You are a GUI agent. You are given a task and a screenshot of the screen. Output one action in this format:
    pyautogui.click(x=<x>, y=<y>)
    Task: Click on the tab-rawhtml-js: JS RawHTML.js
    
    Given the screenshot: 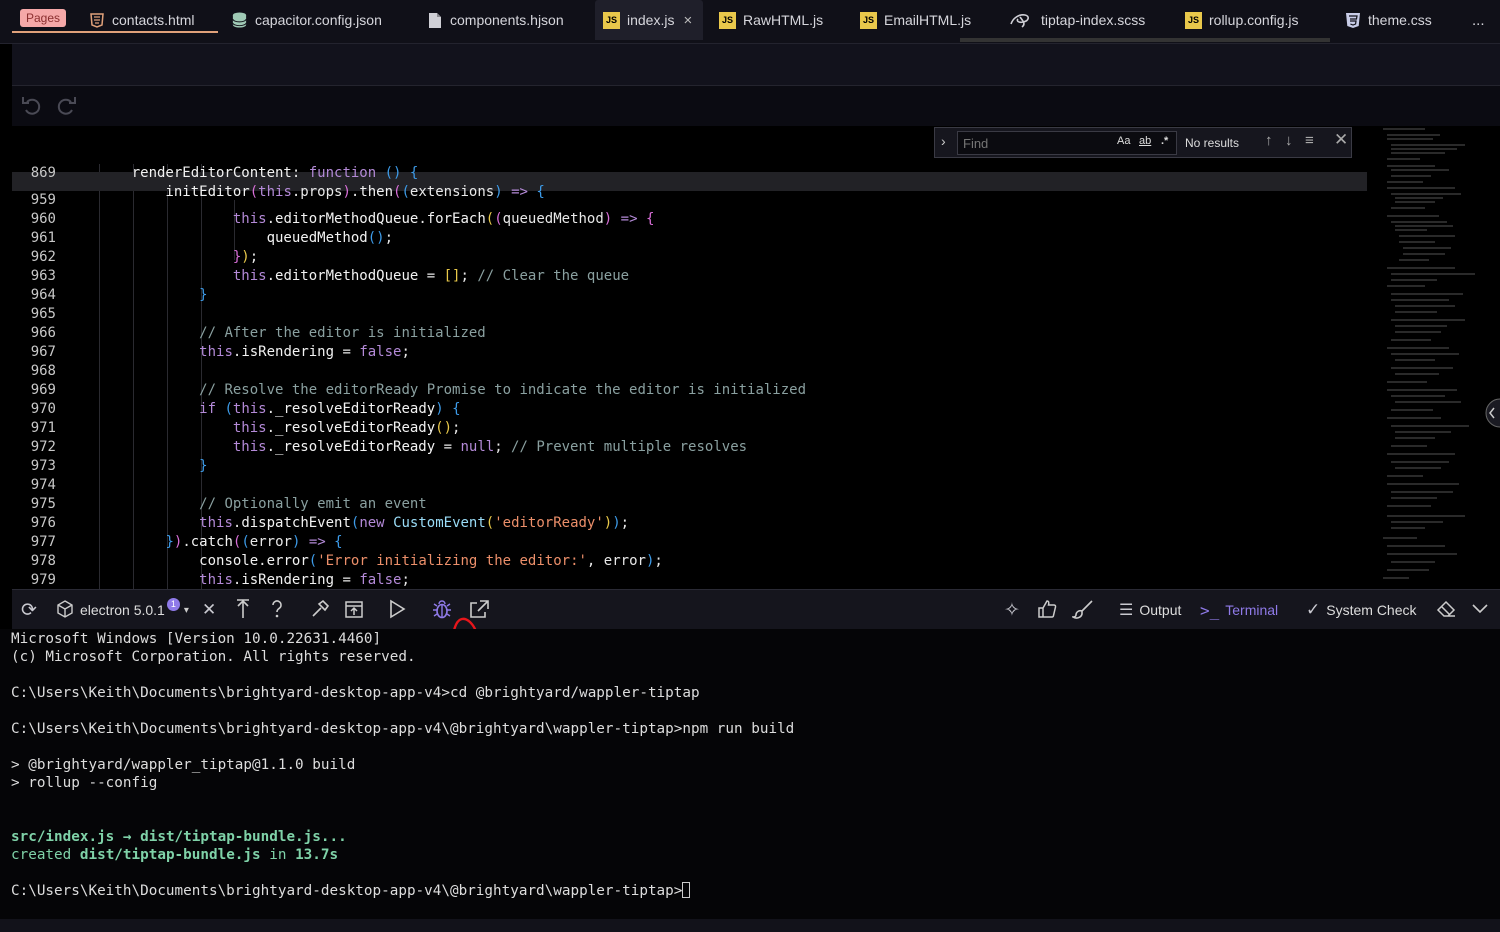 What is the action you would take?
    pyautogui.click(x=771, y=20)
    